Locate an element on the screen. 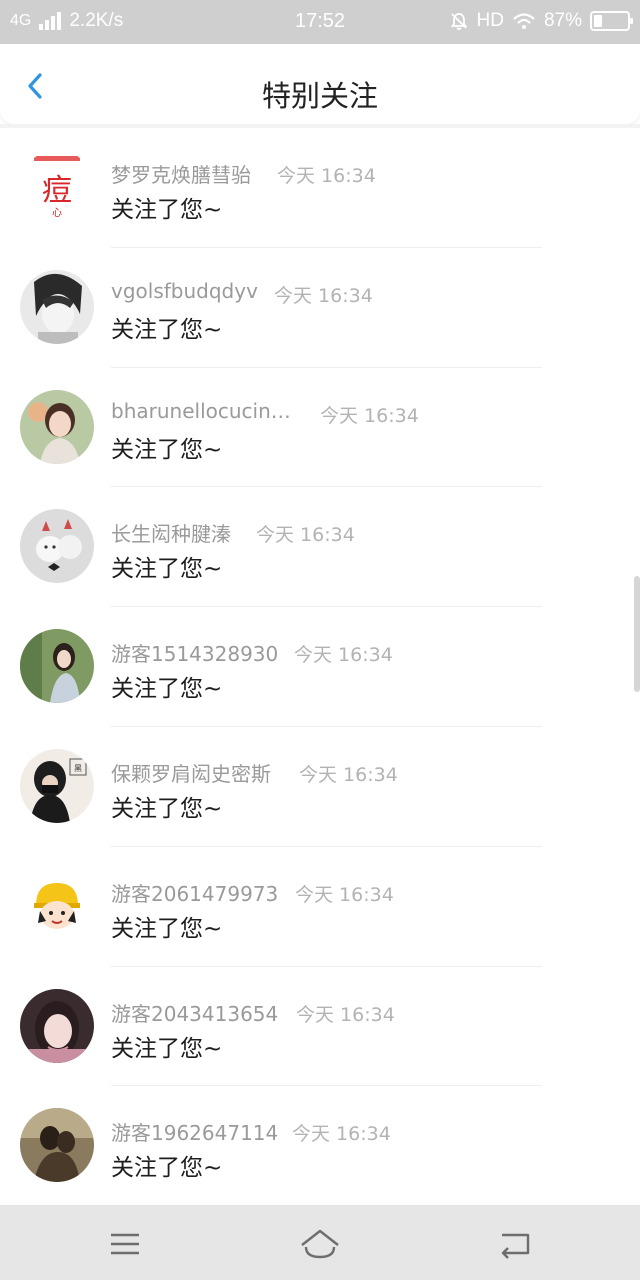 Image resolution: width=640 pixels, height=1280 pixels. mute-bell-icon is located at coordinates (458, 21).